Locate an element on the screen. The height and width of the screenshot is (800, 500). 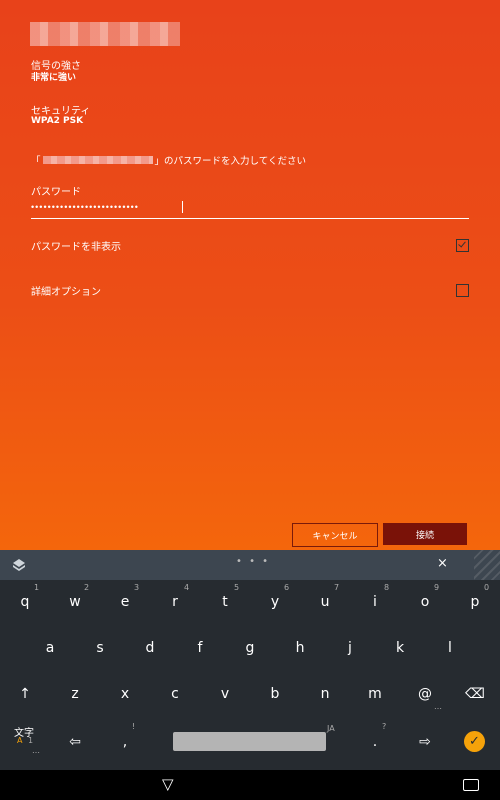
key-p: 0p is located at coordinates (475, 603).